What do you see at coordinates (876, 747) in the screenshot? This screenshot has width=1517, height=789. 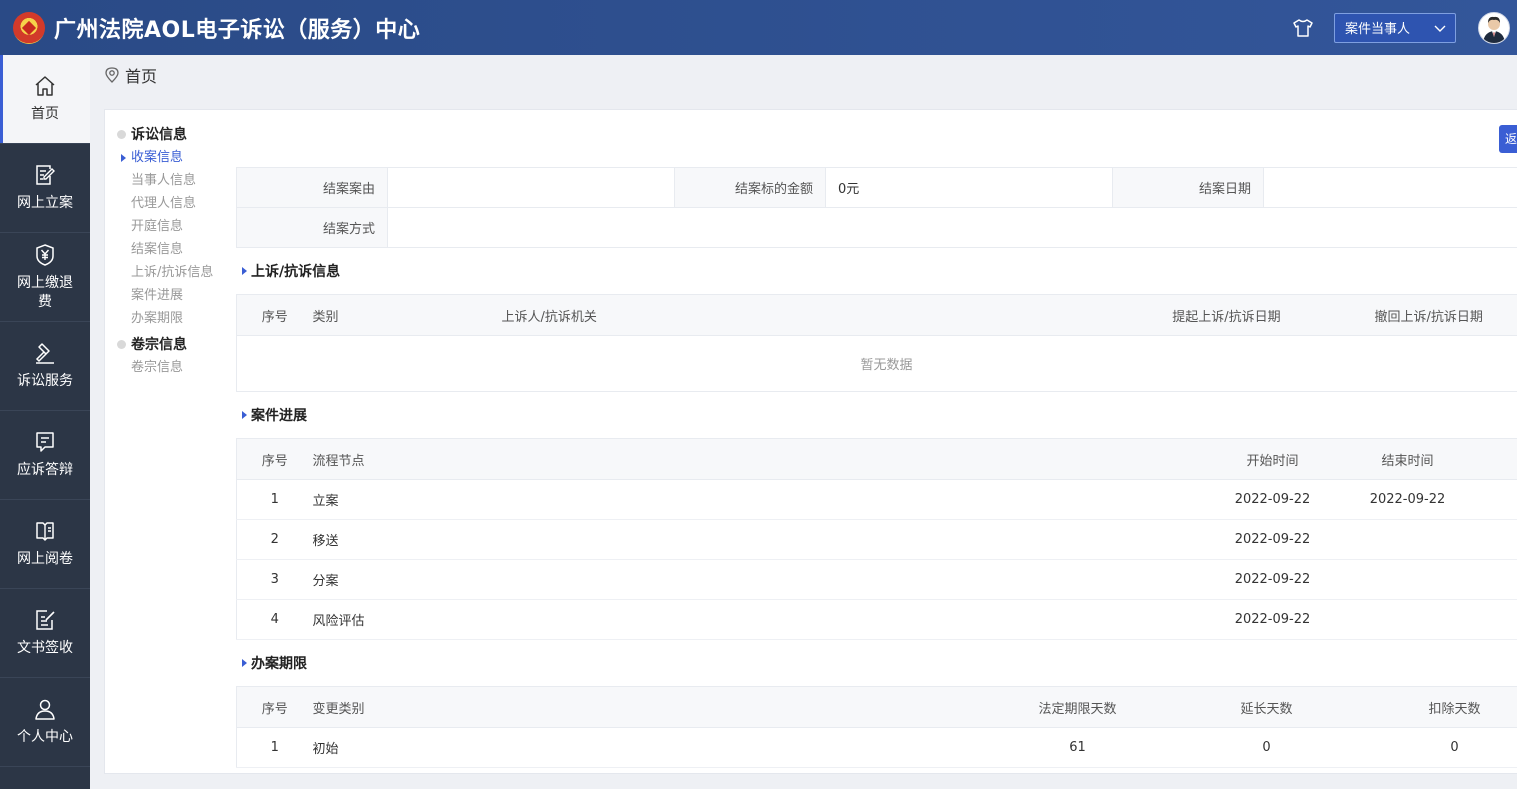 I see `table-row: 1 初始 61 0 0` at bounding box center [876, 747].